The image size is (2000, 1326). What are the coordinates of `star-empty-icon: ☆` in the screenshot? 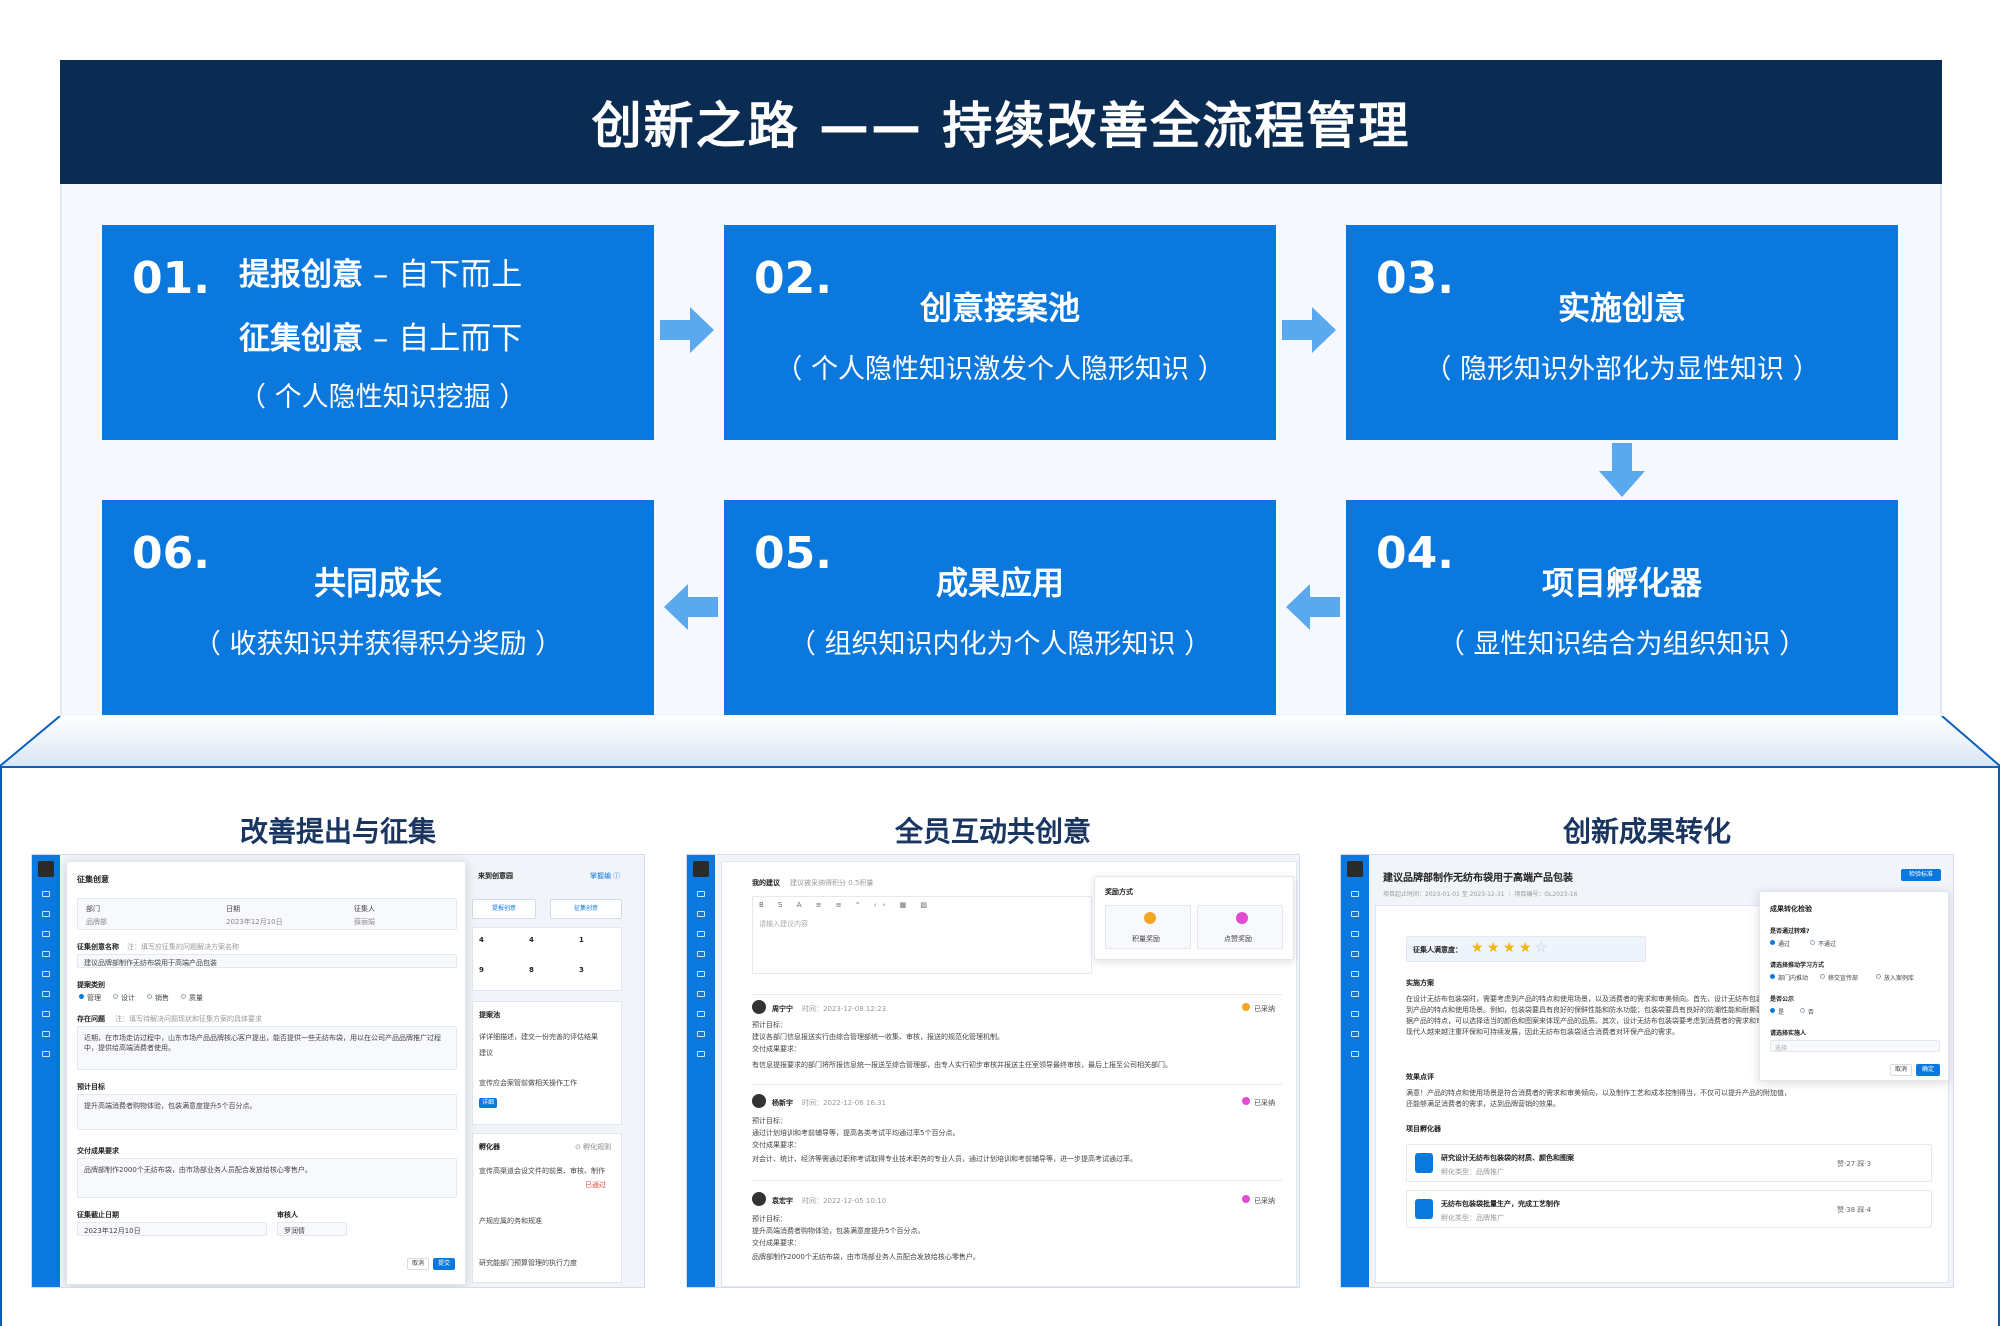 It's located at (1541, 948).